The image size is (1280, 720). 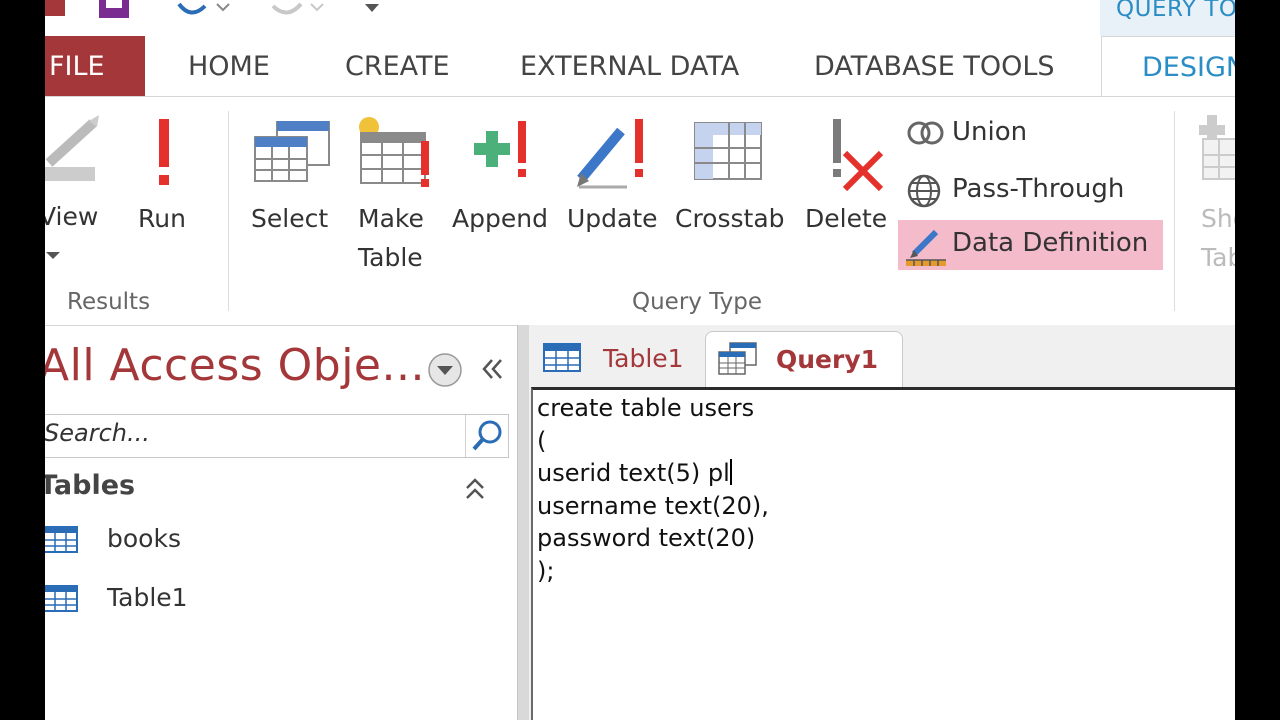 What do you see at coordinates (728, 151) in the screenshot?
I see `crosstab-icon` at bounding box center [728, 151].